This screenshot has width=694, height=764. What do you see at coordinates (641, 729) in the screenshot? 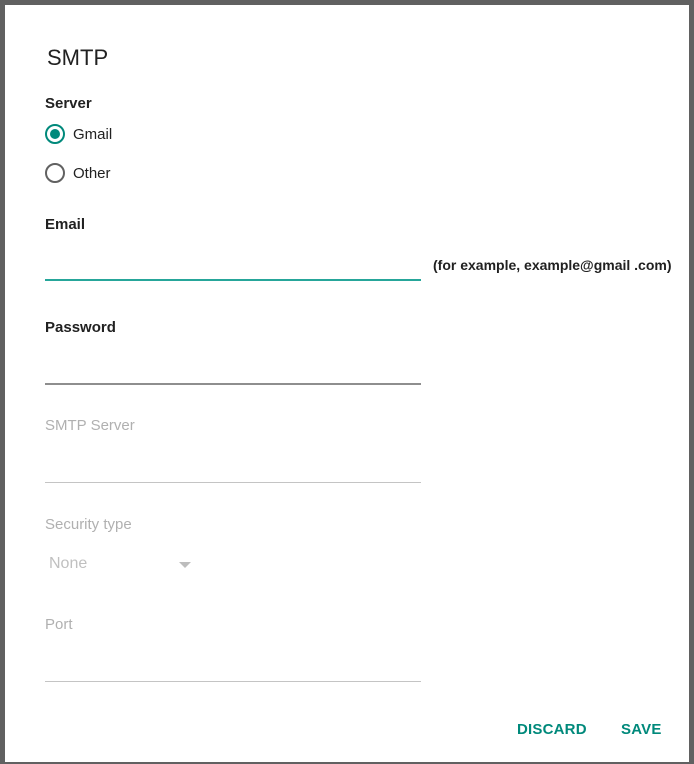
I see `save-button: SAVE` at bounding box center [641, 729].